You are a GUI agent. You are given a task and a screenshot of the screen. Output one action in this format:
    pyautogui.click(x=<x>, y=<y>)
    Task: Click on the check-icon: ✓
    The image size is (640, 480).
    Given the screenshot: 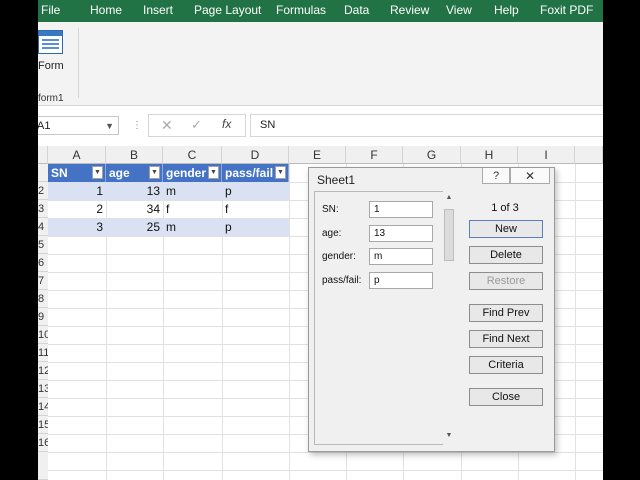 What is the action you would take?
    pyautogui.click(x=196, y=125)
    